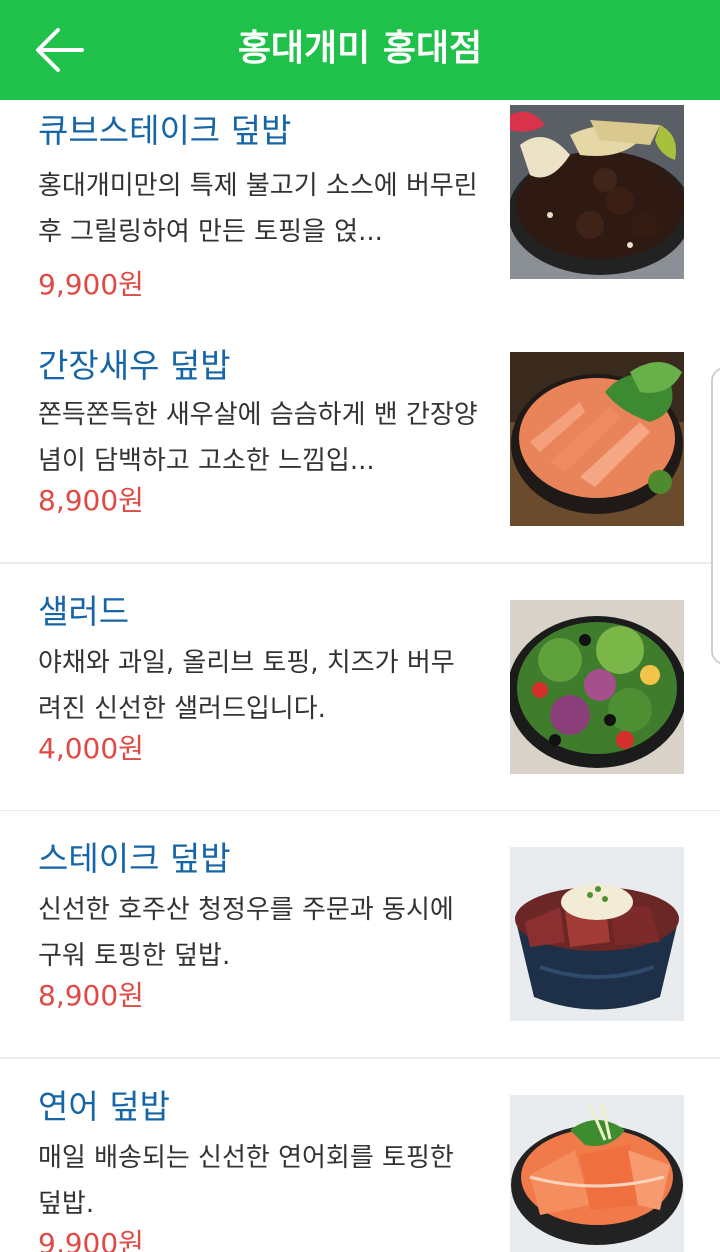  I want to click on page-title: 홍대개미 홍대점, so click(360, 48).